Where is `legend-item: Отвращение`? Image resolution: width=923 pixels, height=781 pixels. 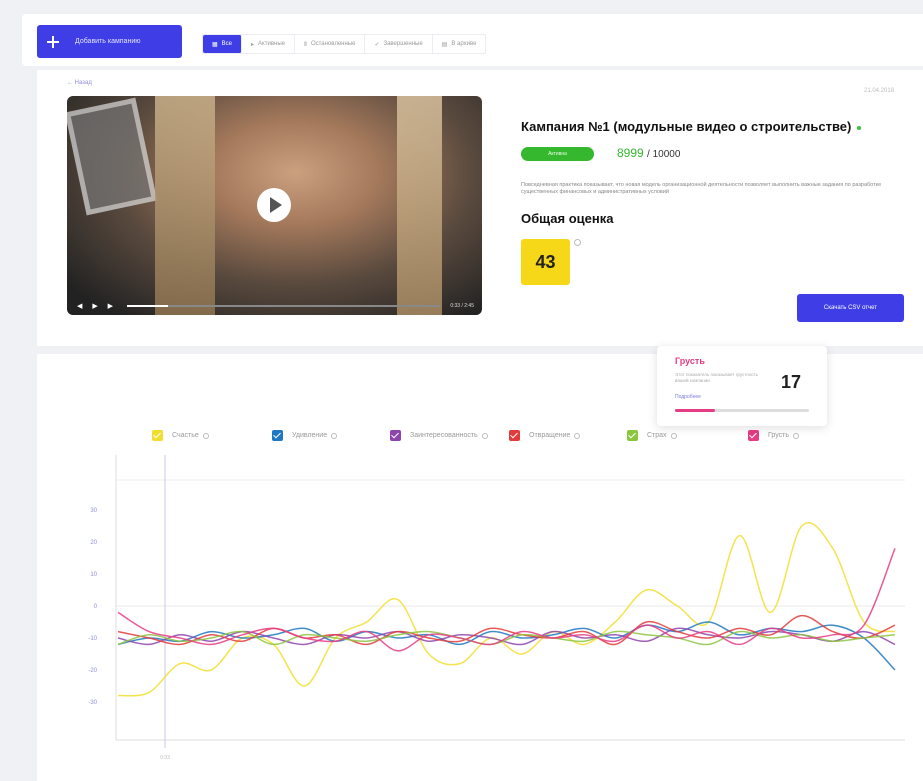 legend-item: Отвращение is located at coordinates (545, 435).